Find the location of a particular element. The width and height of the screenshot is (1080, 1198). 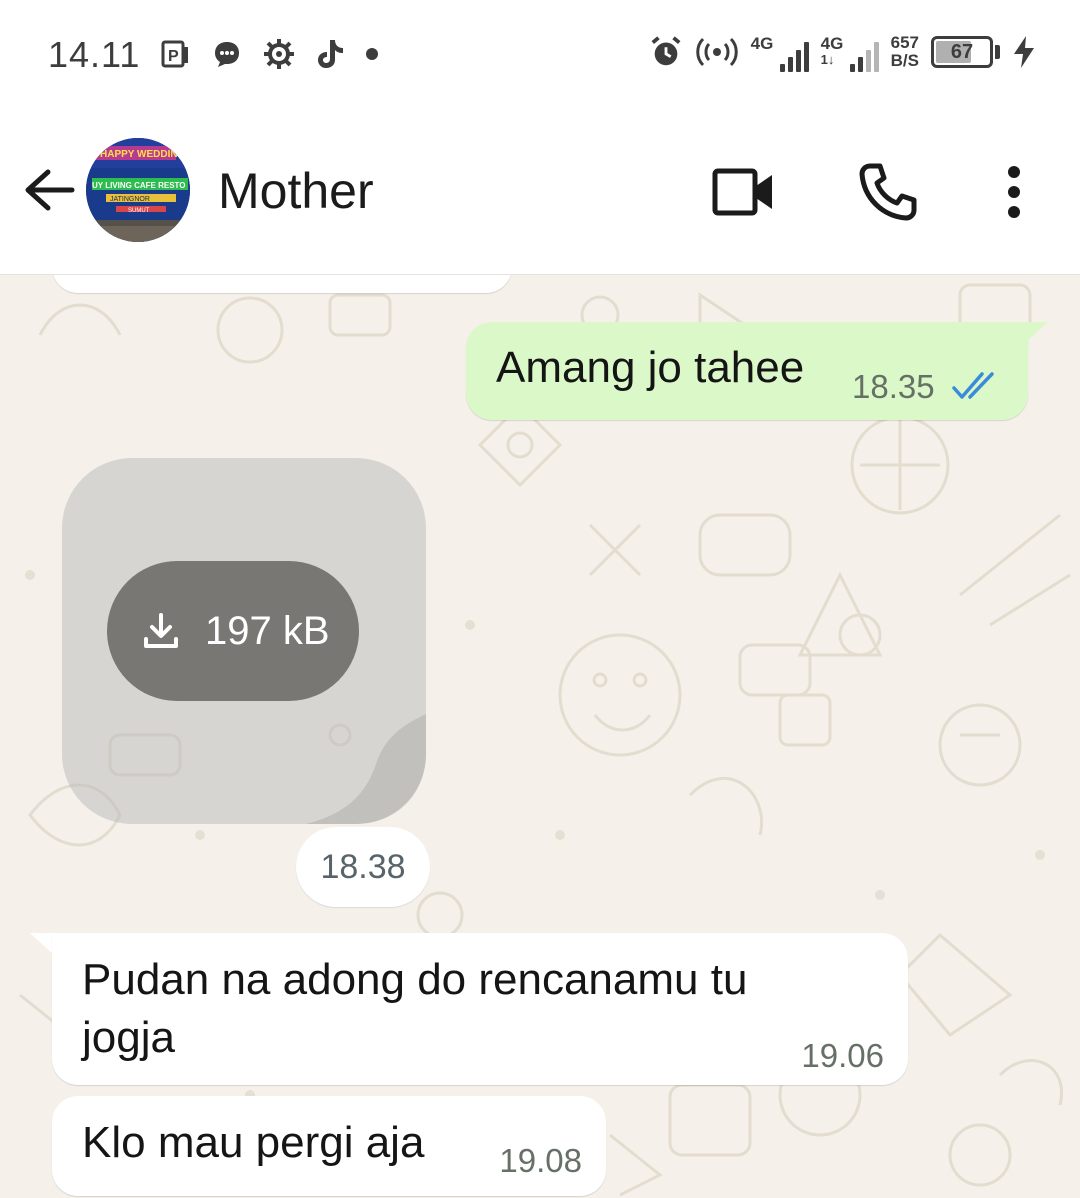

back-arrow-icon is located at coordinates (50, 190).